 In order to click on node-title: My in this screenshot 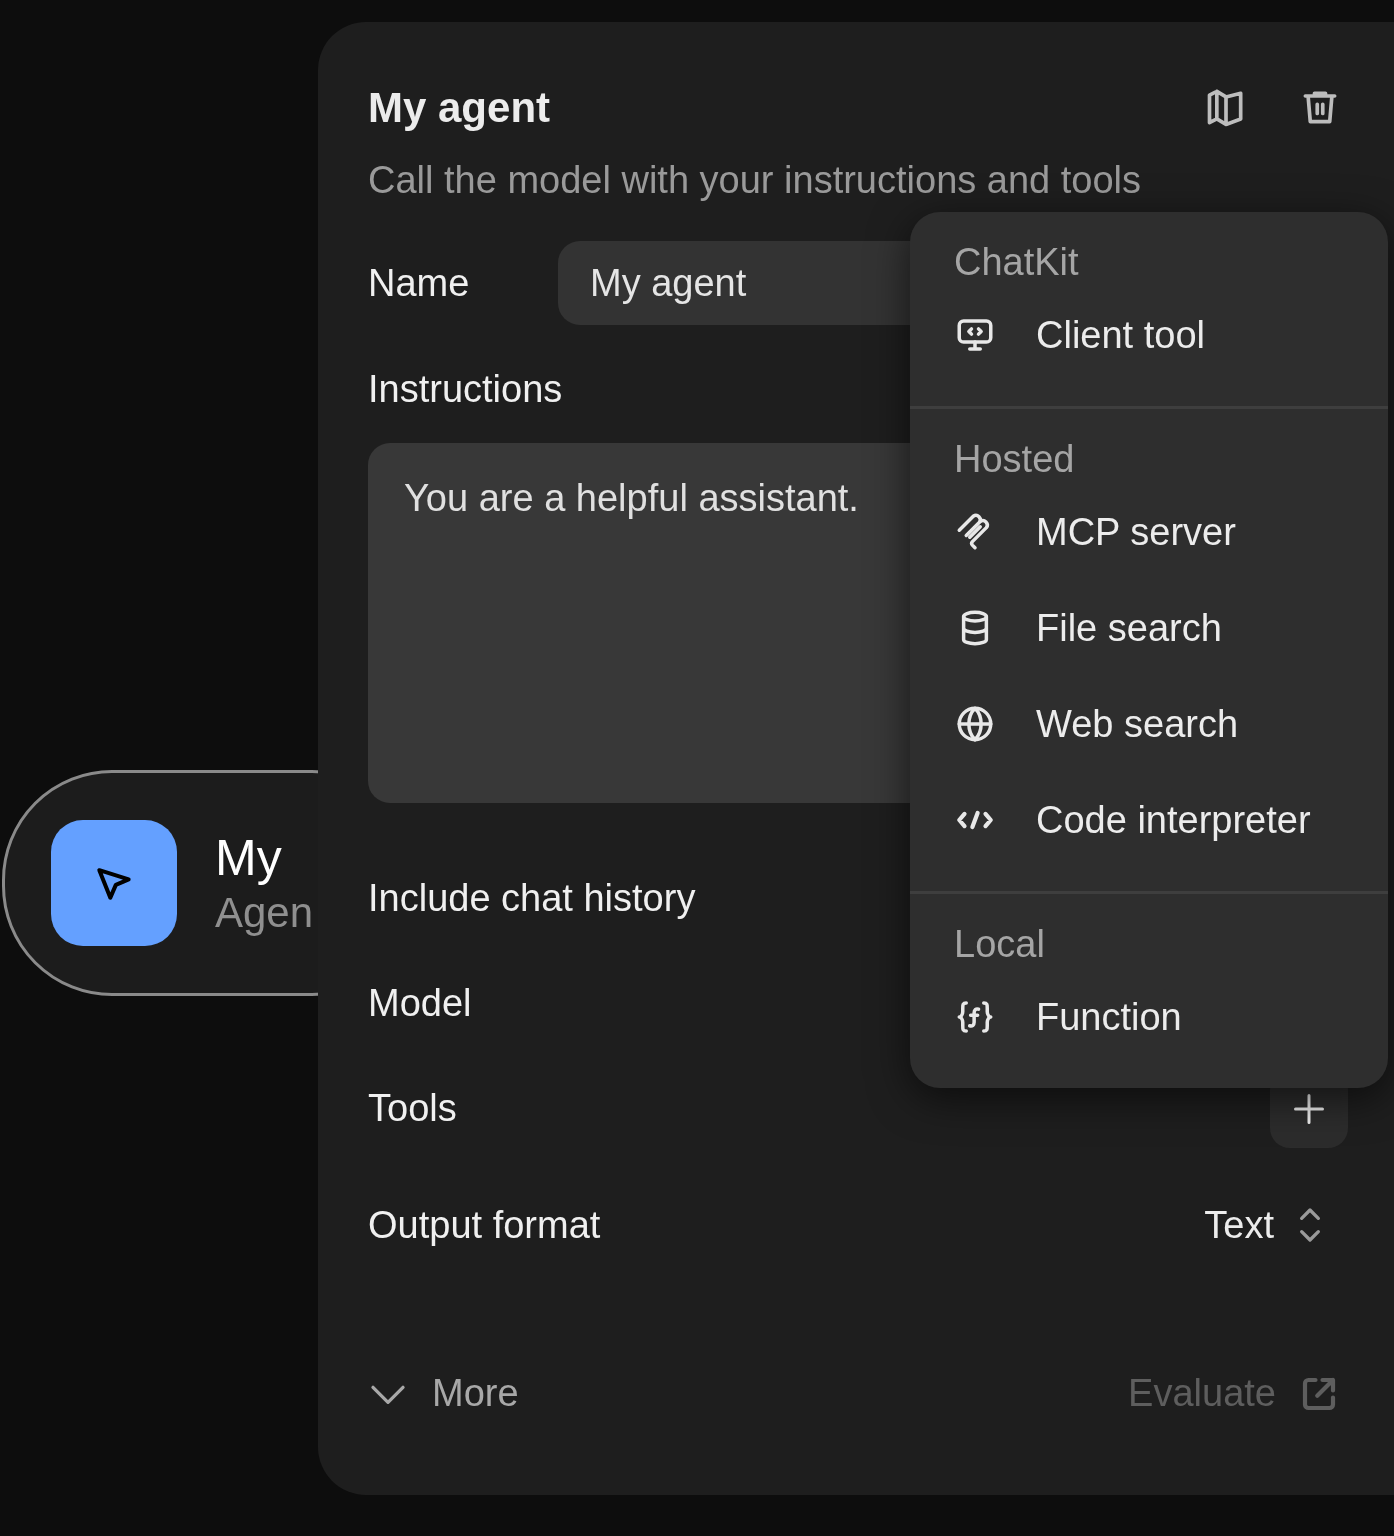, I will do `click(249, 858)`.